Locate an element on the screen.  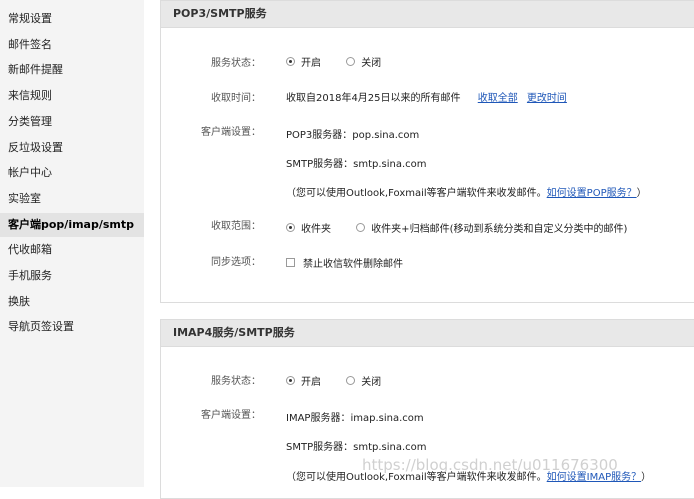
pop3-smtp-server-text: SMTP服务器：smtp.sina.com is located at coordinates (356, 164).